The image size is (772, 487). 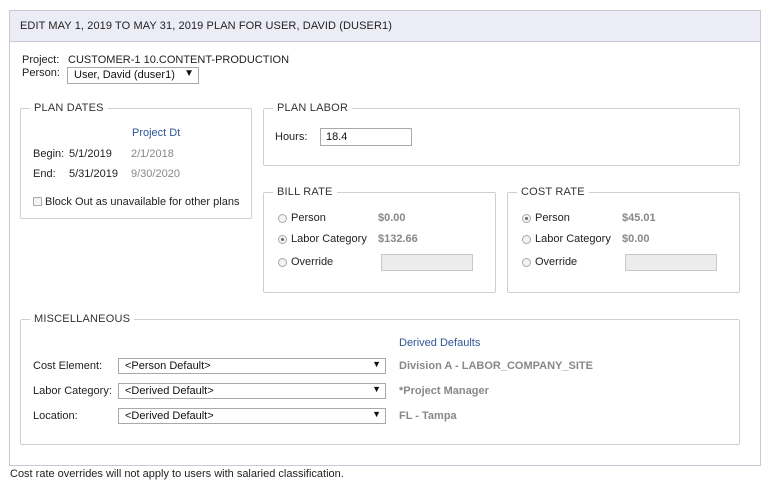 What do you see at coordinates (496, 366) in the screenshot?
I see `cost-element-derived: Division A - LABOR_COMPANY_SITE` at bounding box center [496, 366].